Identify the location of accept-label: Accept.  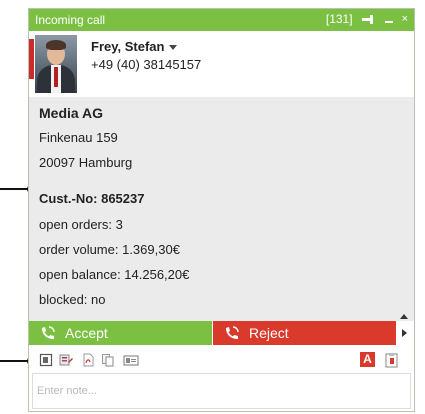
(86, 333).